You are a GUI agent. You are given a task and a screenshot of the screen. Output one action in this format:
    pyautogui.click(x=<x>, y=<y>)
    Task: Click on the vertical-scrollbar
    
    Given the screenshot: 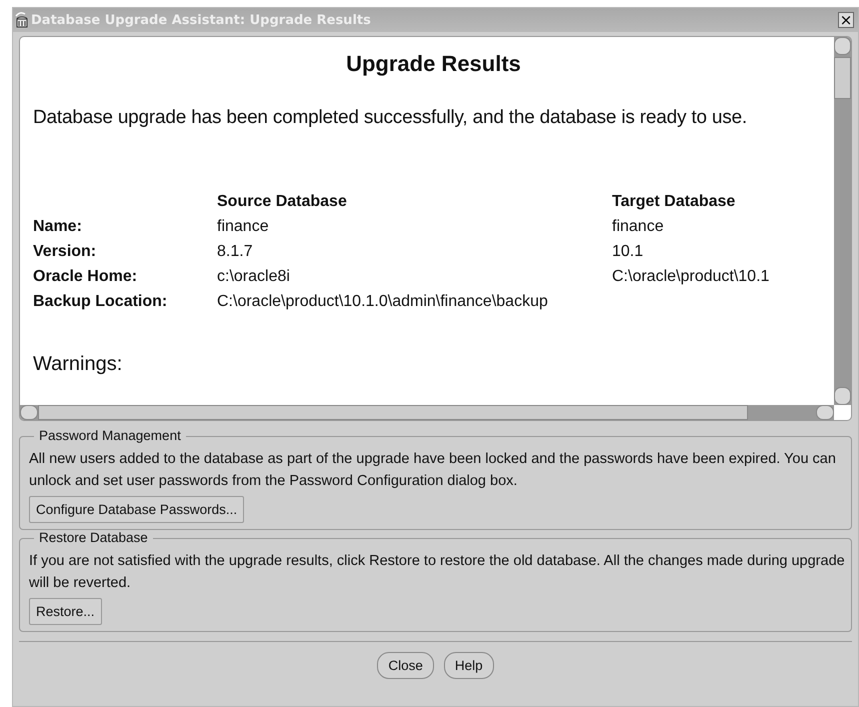 What is the action you would take?
    pyautogui.click(x=842, y=221)
    